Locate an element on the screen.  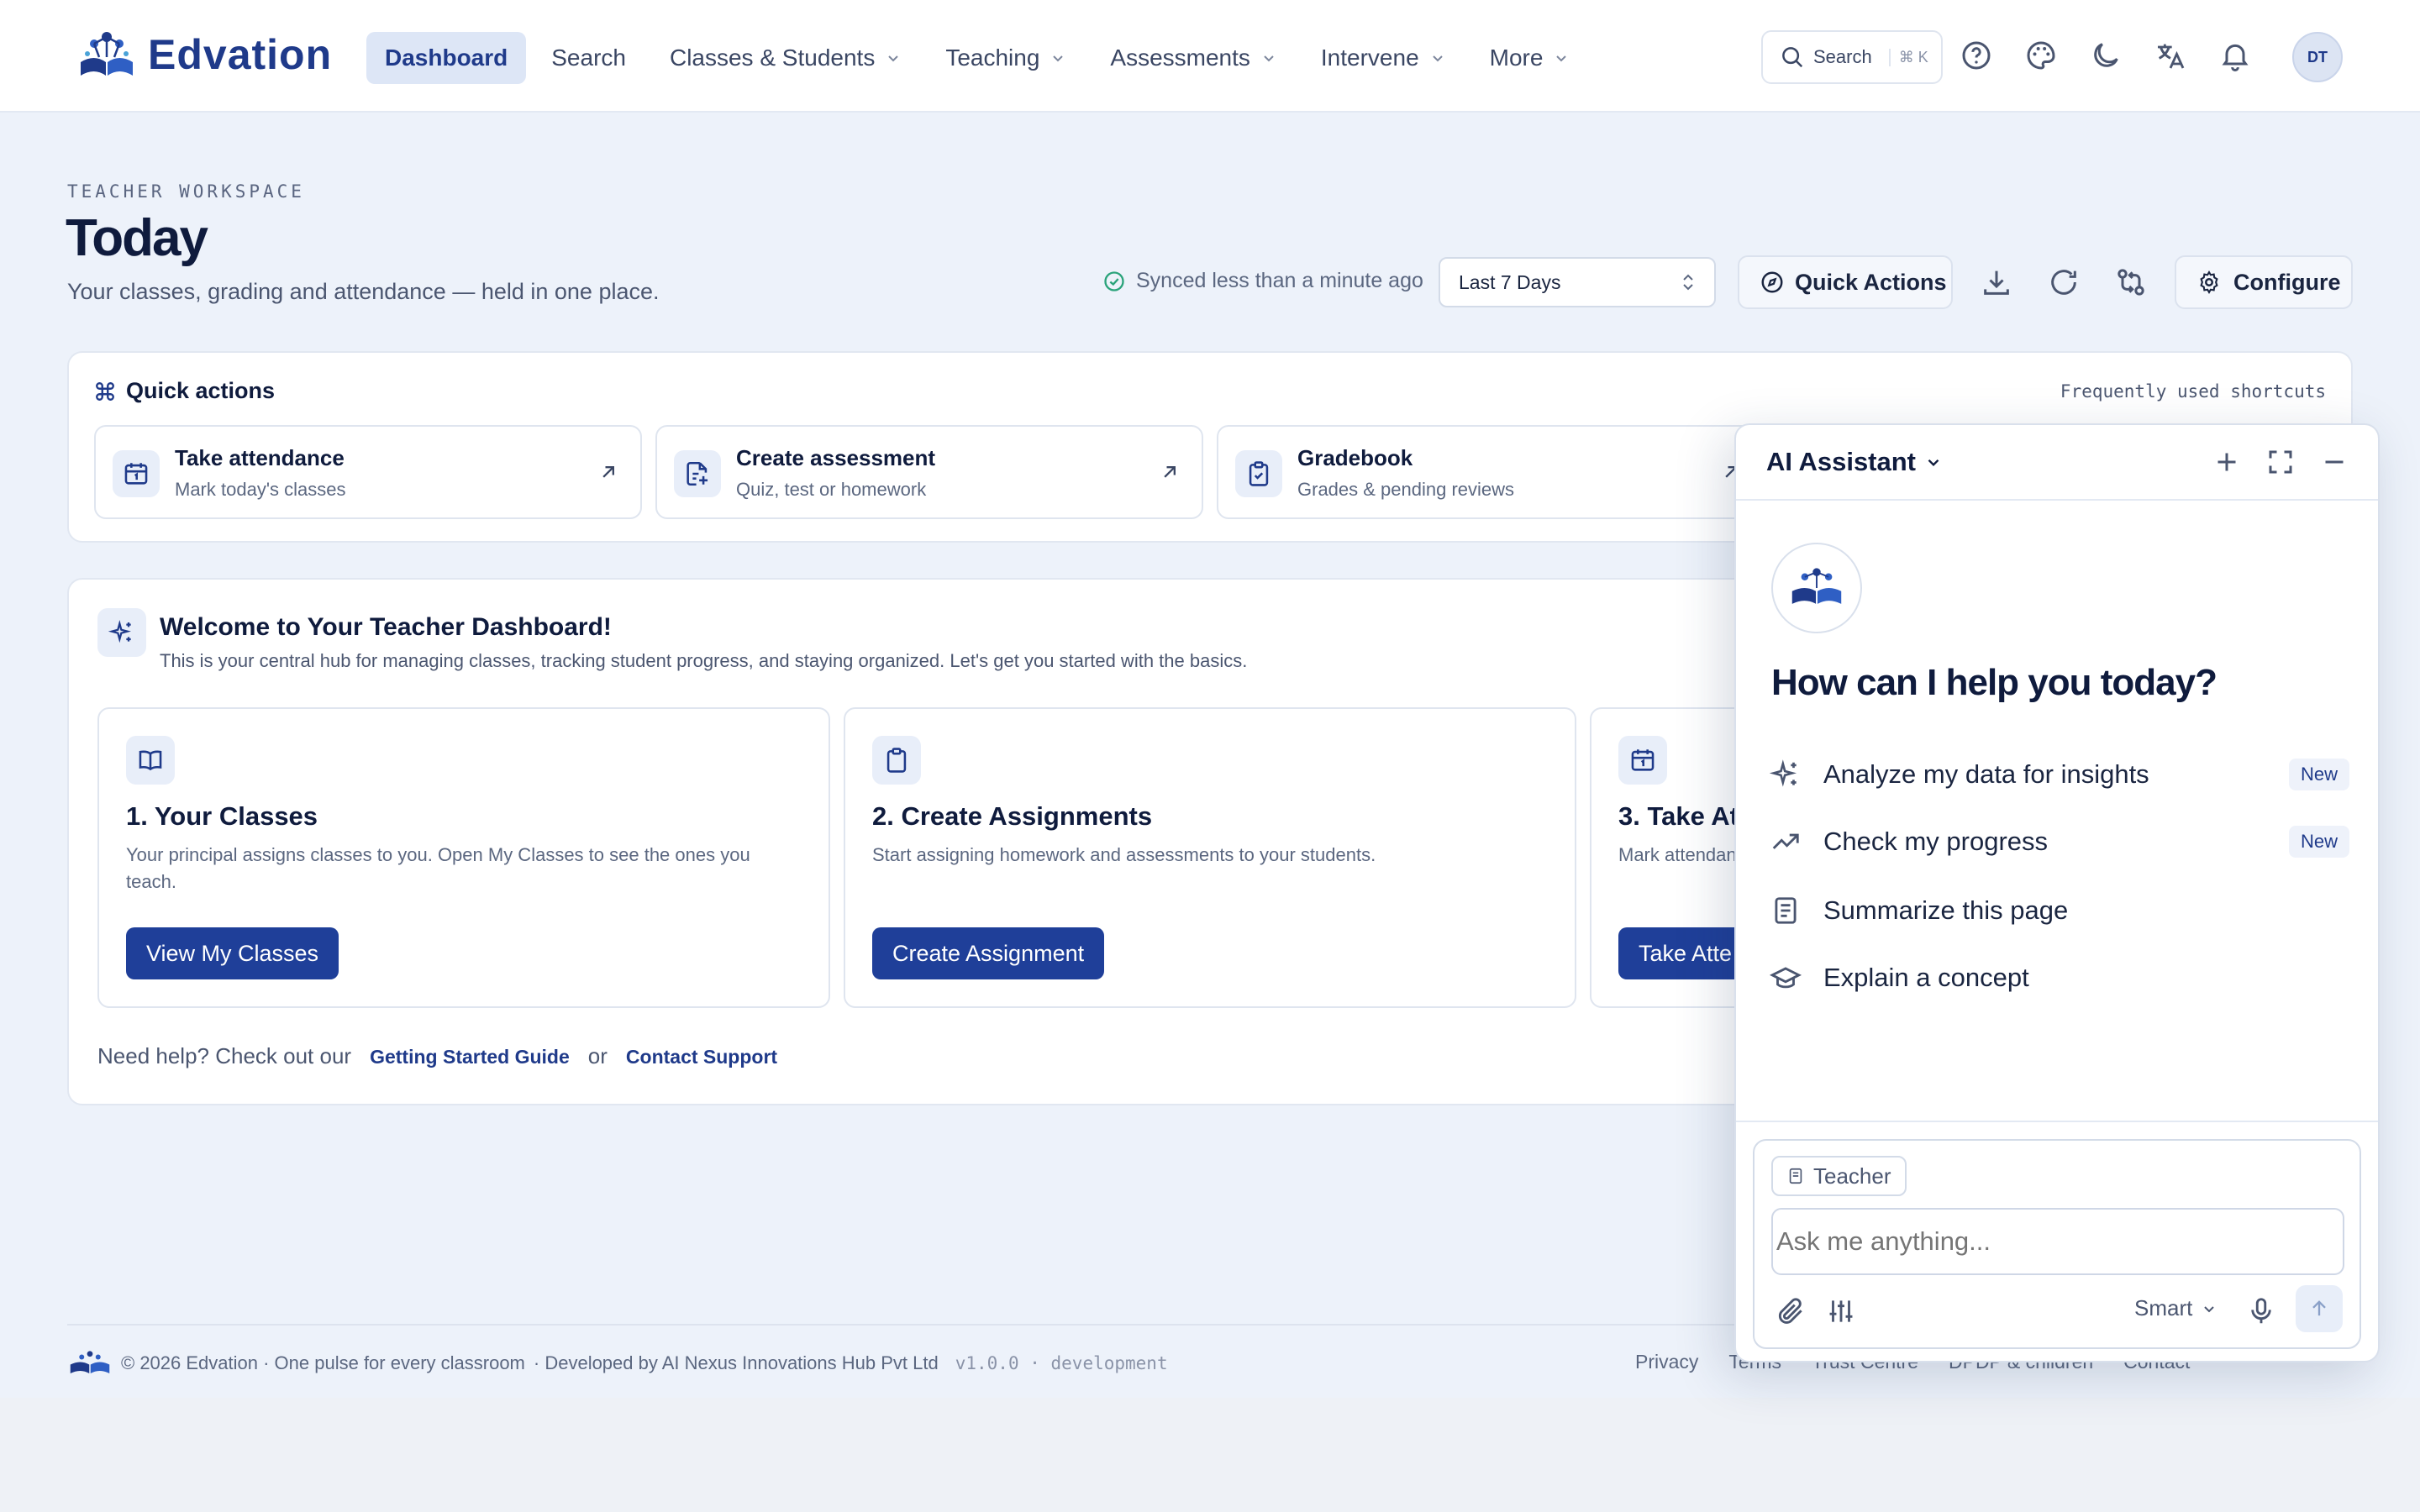
compass-icon is located at coordinates (1772, 282).